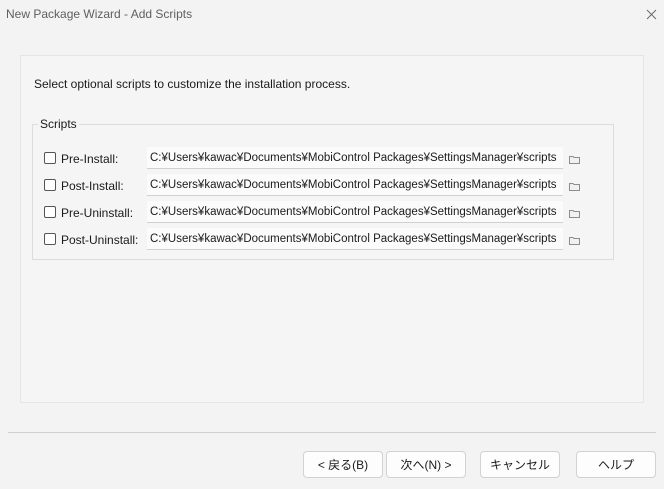 Image resolution: width=664 pixels, height=489 pixels. I want to click on pre-install-checkbox, so click(50, 158).